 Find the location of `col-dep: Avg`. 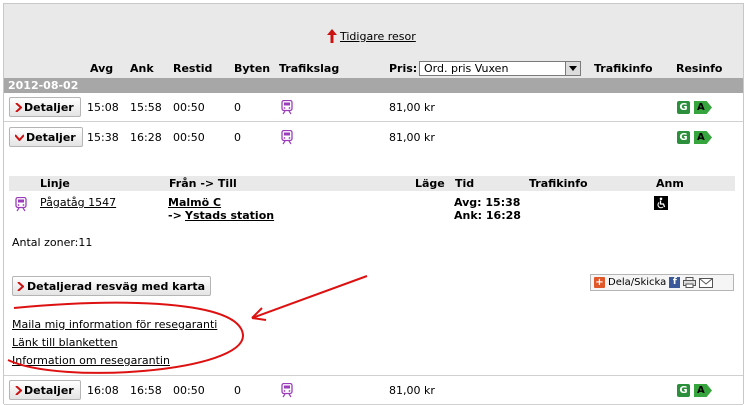

col-dep: Avg is located at coordinates (102, 68).